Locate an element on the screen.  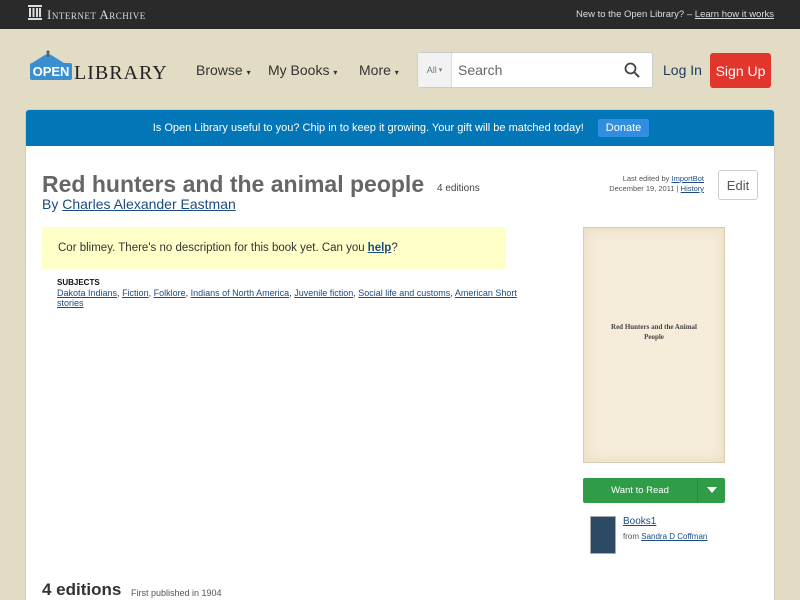
nav-more-label: More is located at coordinates (375, 70).